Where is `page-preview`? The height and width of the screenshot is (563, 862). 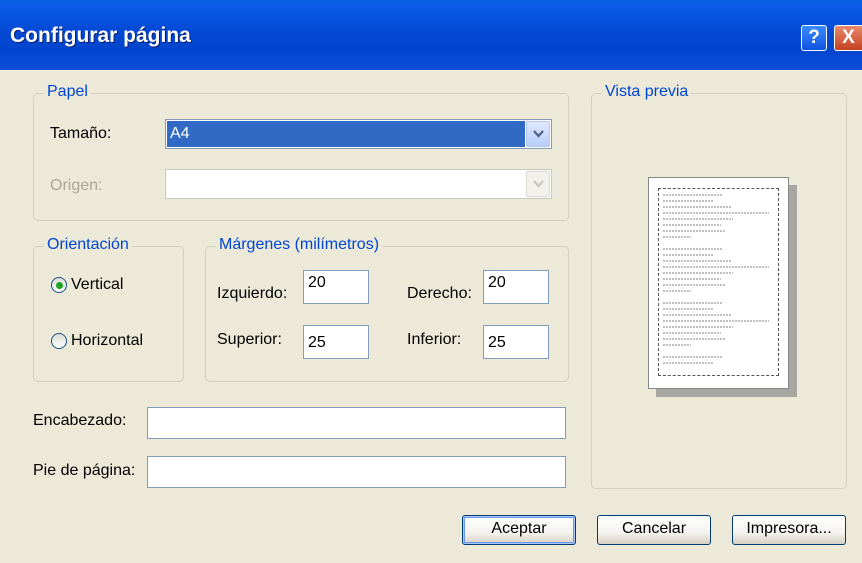
page-preview is located at coordinates (718, 283).